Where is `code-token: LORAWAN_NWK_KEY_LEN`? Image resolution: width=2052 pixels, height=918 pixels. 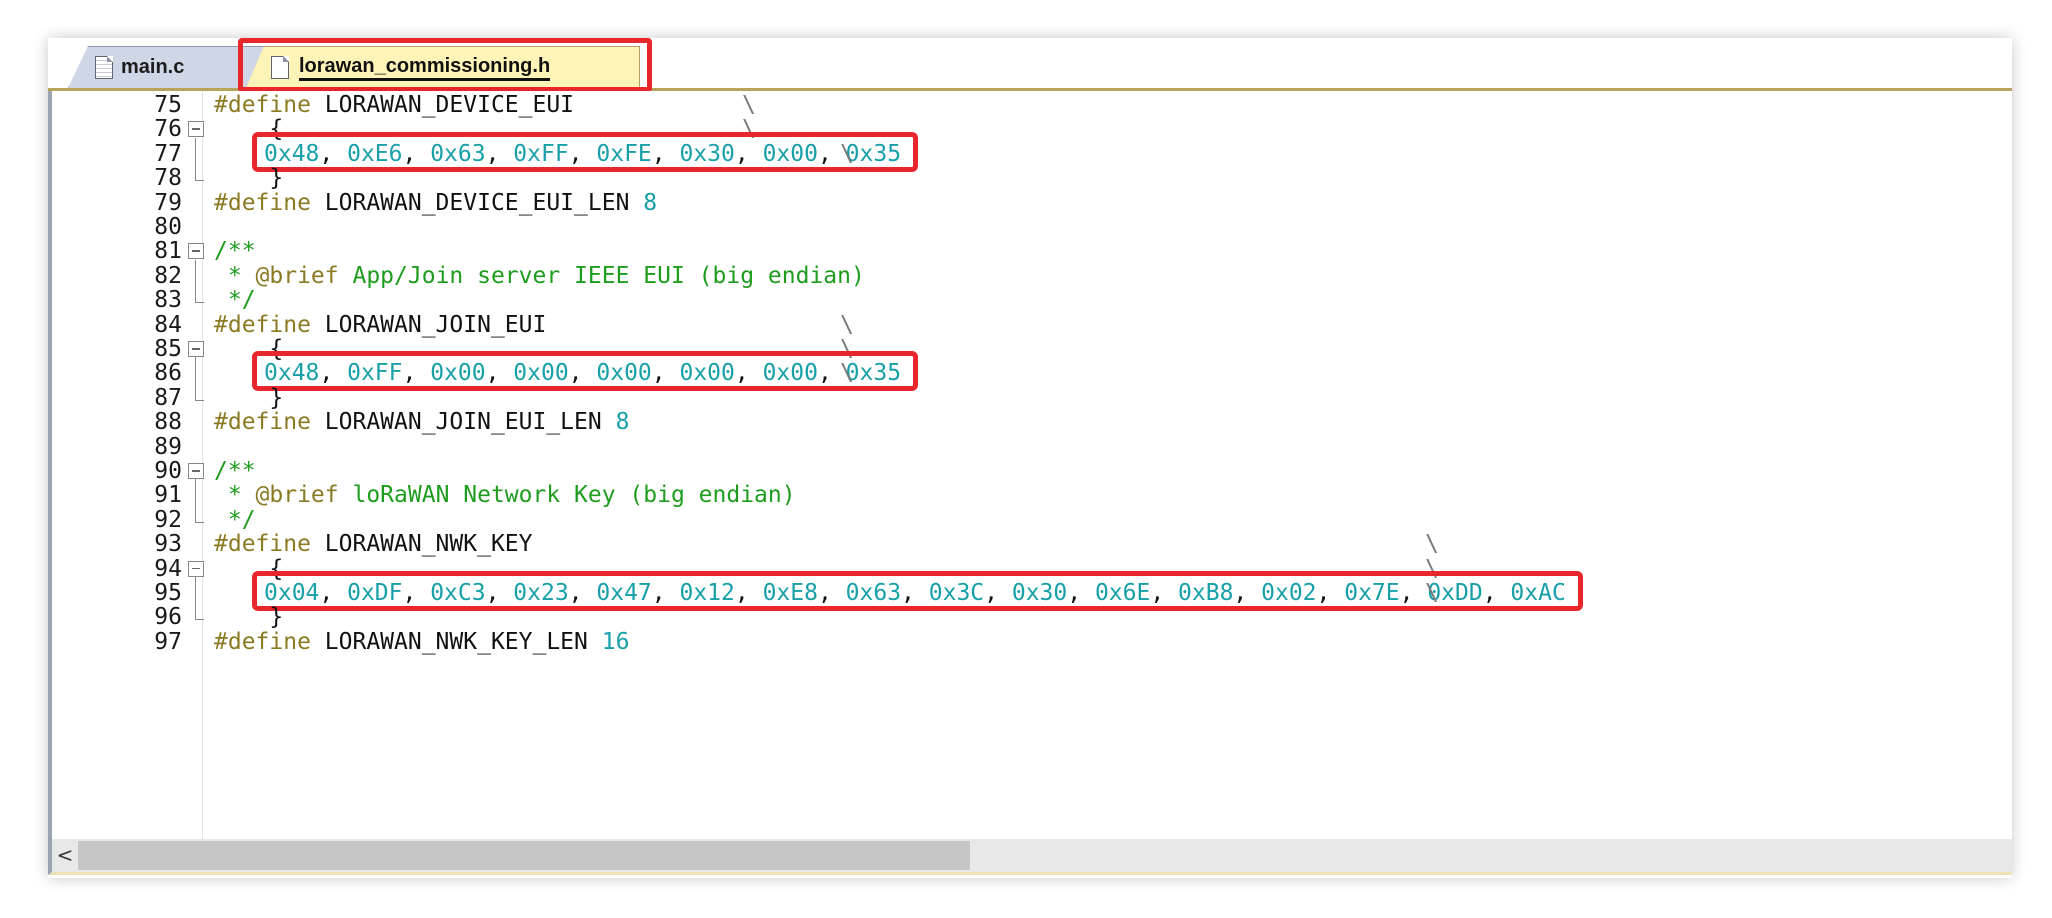
code-token: LORAWAN_NWK_KEY_LEN is located at coordinates (456, 641).